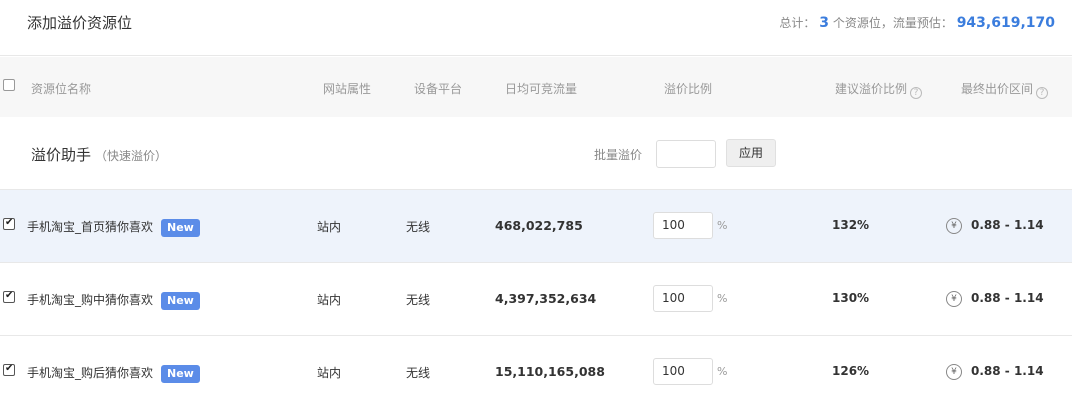 This screenshot has width=1072, height=394. What do you see at coordinates (851, 225) in the screenshot?
I see `suggested-ratio: 132%` at bounding box center [851, 225].